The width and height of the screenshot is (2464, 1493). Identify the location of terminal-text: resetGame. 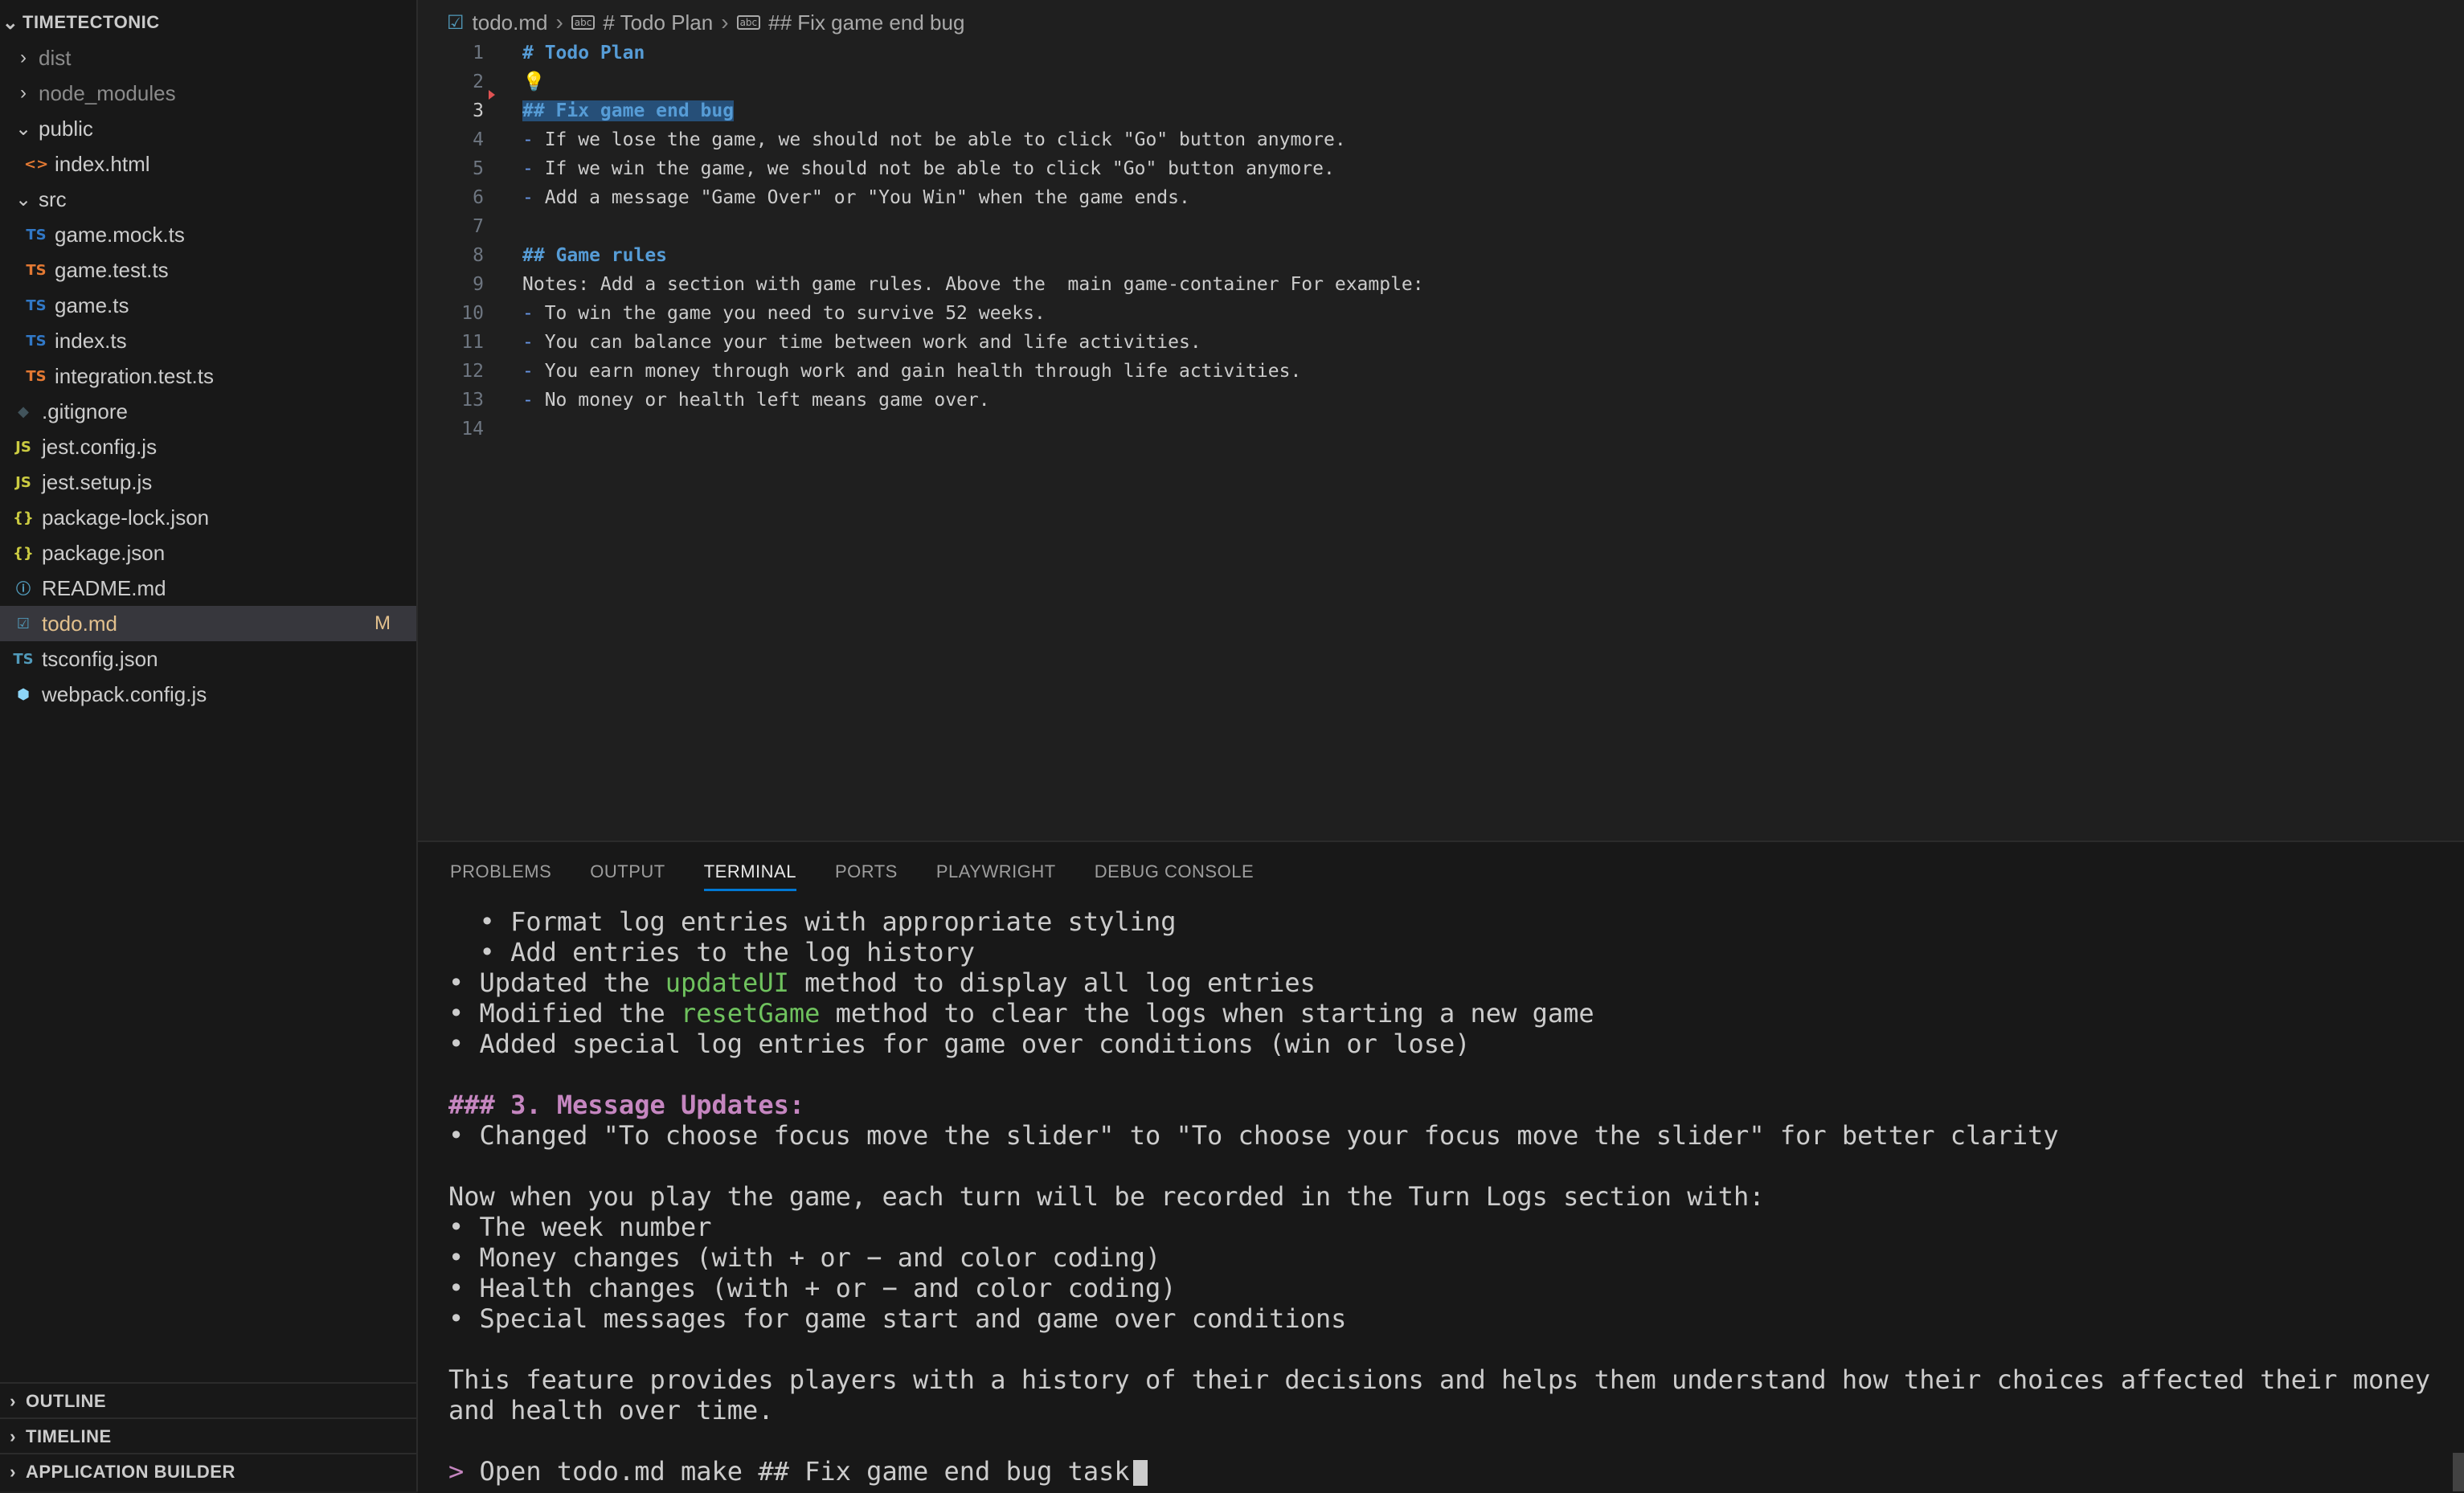
(750, 1013).